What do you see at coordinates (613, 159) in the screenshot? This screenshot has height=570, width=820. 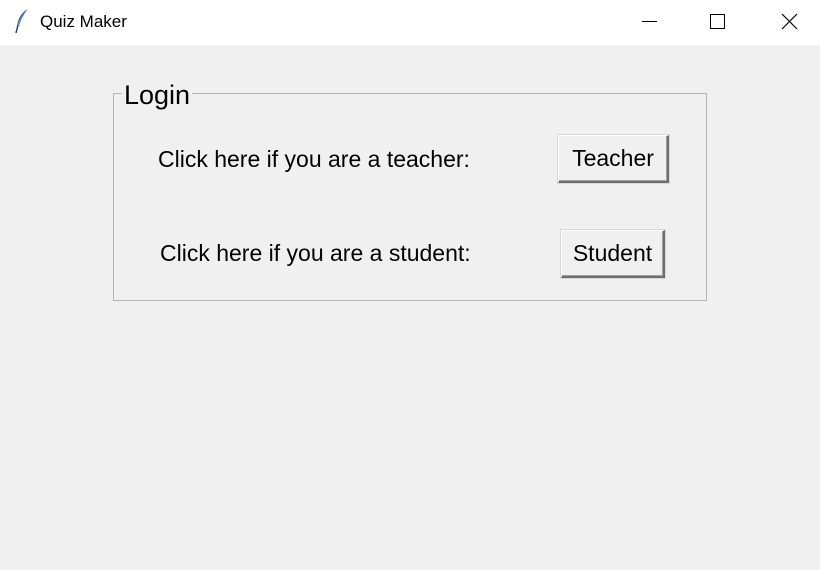 I see `teacher-button: Teacher` at bounding box center [613, 159].